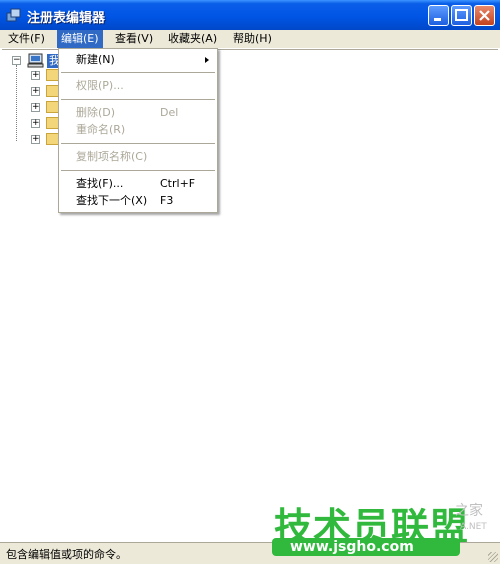  What do you see at coordinates (169, 112) in the screenshot?
I see `menu-item-shortcut: Del` at bounding box center [169, 112].